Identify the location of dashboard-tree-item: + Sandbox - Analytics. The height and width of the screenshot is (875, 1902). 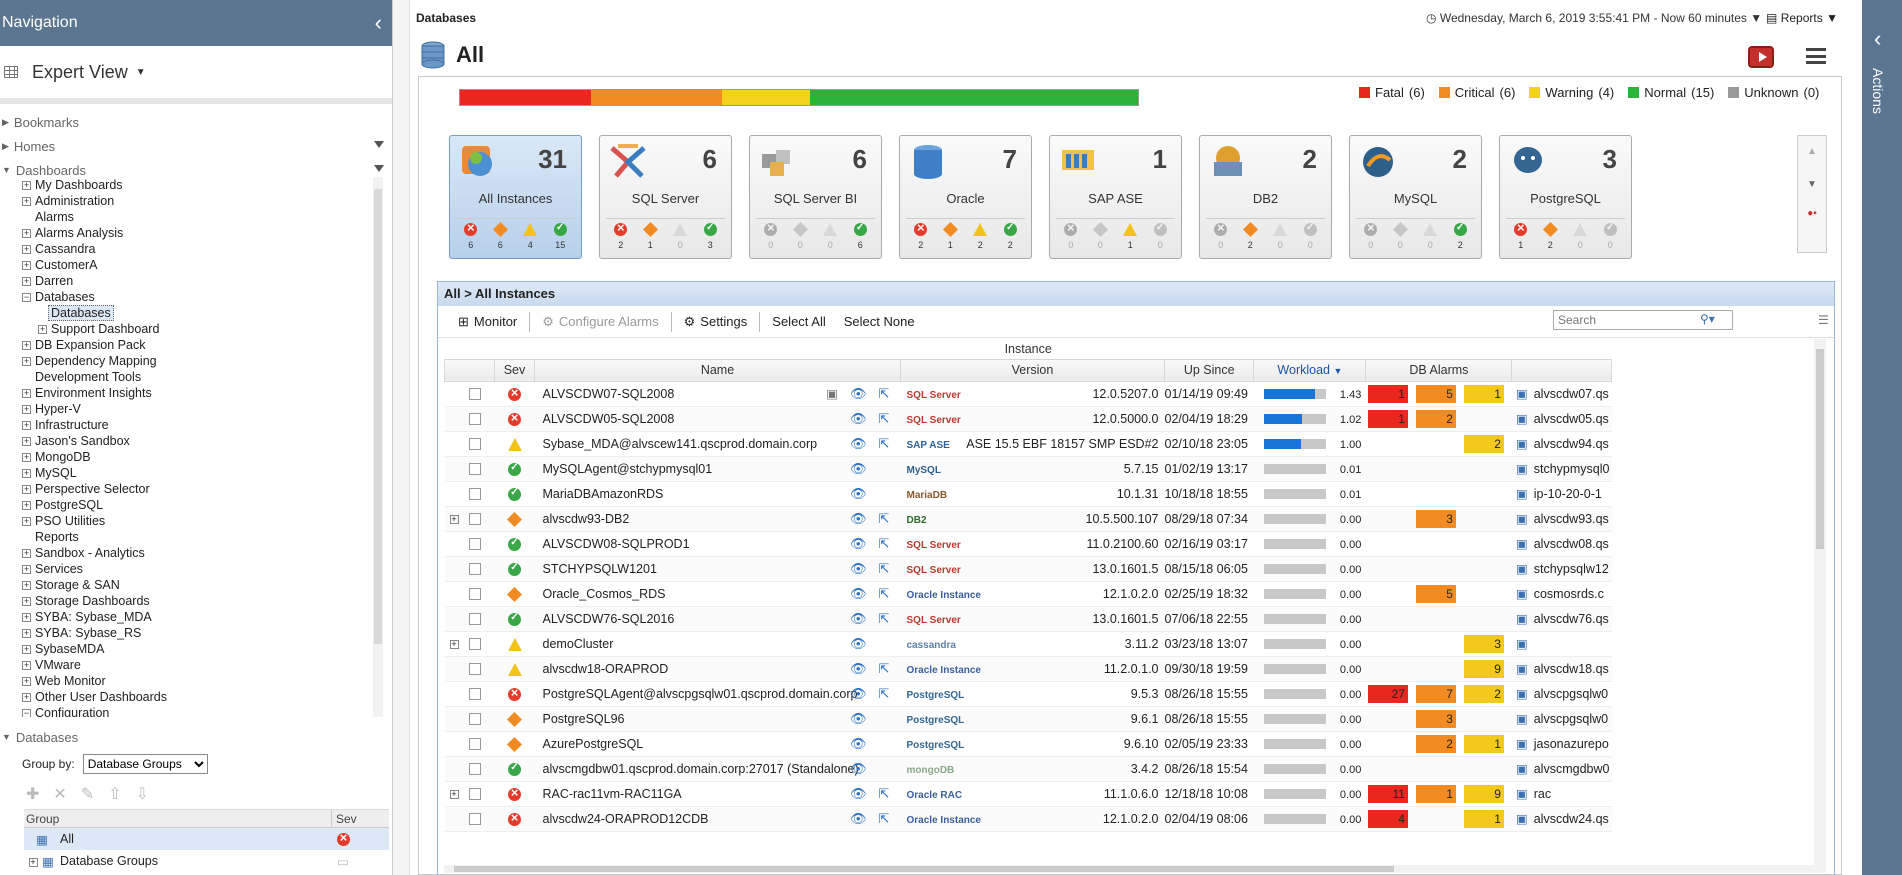
(192, 553).